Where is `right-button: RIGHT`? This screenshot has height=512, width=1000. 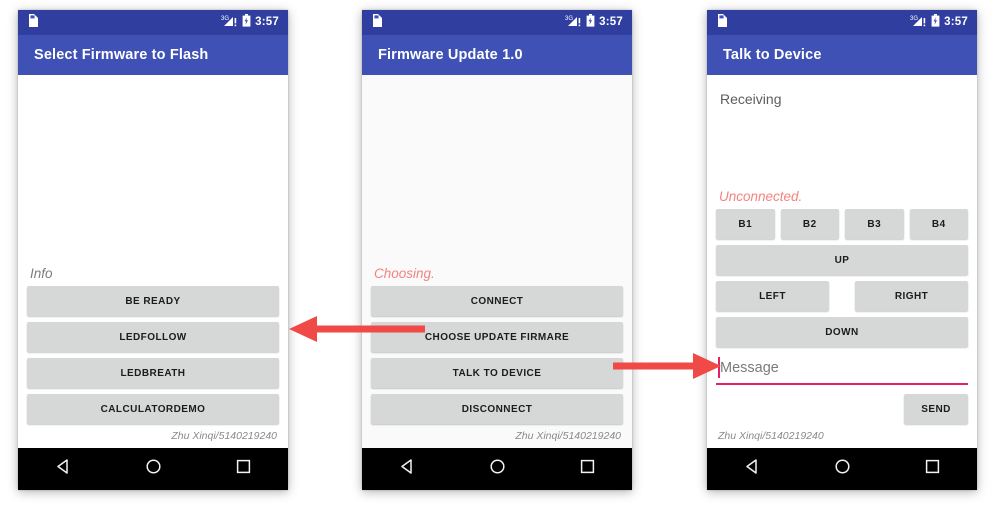
right-button: RIGHT is located at coordinates (911, 296).